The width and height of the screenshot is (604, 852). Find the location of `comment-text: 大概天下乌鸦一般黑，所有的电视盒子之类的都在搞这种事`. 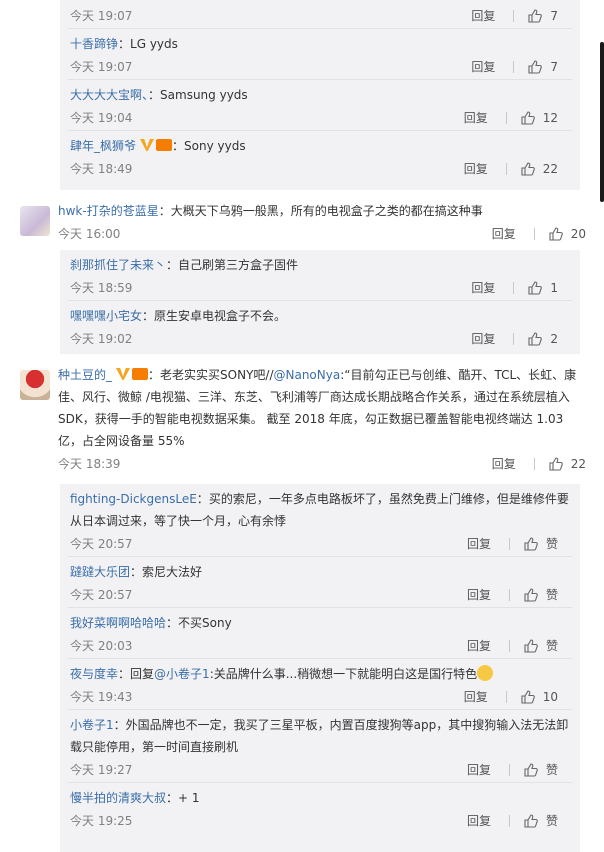

comment-text: 大概天下乌鸦一般黑，所有的电视盒子之类的都在搞这种事 is located at coordinates (326, 211).